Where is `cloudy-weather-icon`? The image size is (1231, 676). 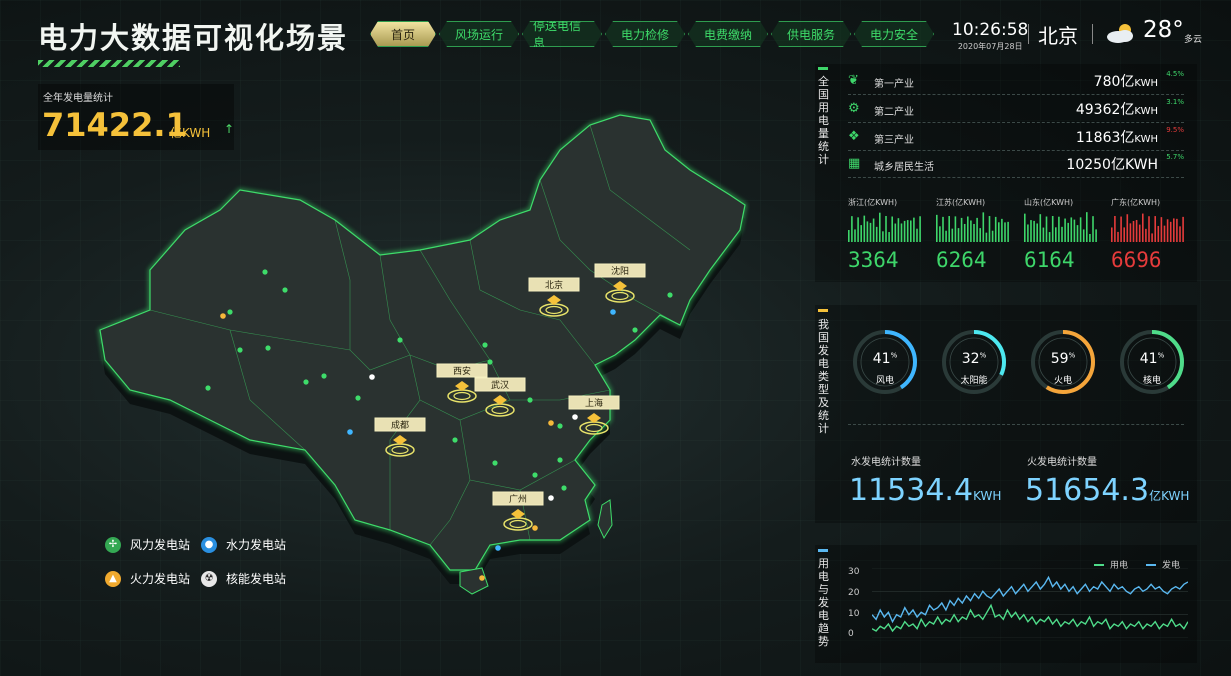 cloudy-weather-icon is located at coordinates (1120, 33).